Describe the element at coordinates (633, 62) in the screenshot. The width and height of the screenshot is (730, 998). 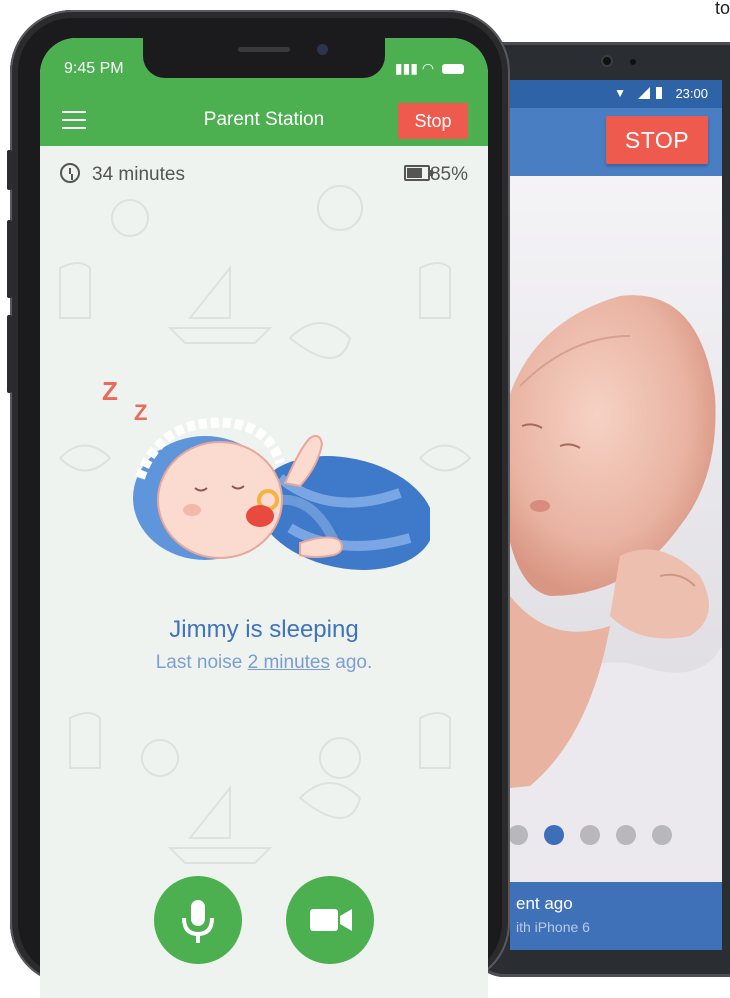
I see `sensor-icon` at that location.